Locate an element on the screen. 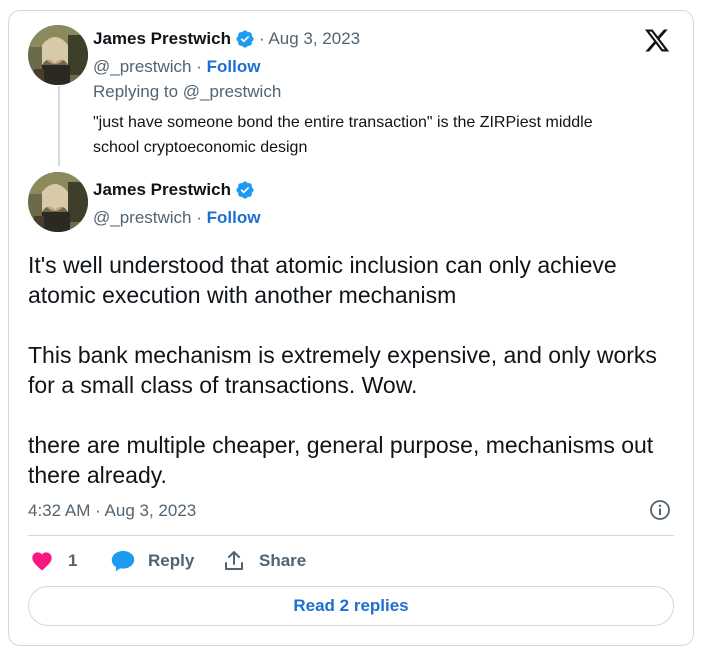 This screenshot has width=704, height=659. heart-icon is located at coordinates (42, 561).